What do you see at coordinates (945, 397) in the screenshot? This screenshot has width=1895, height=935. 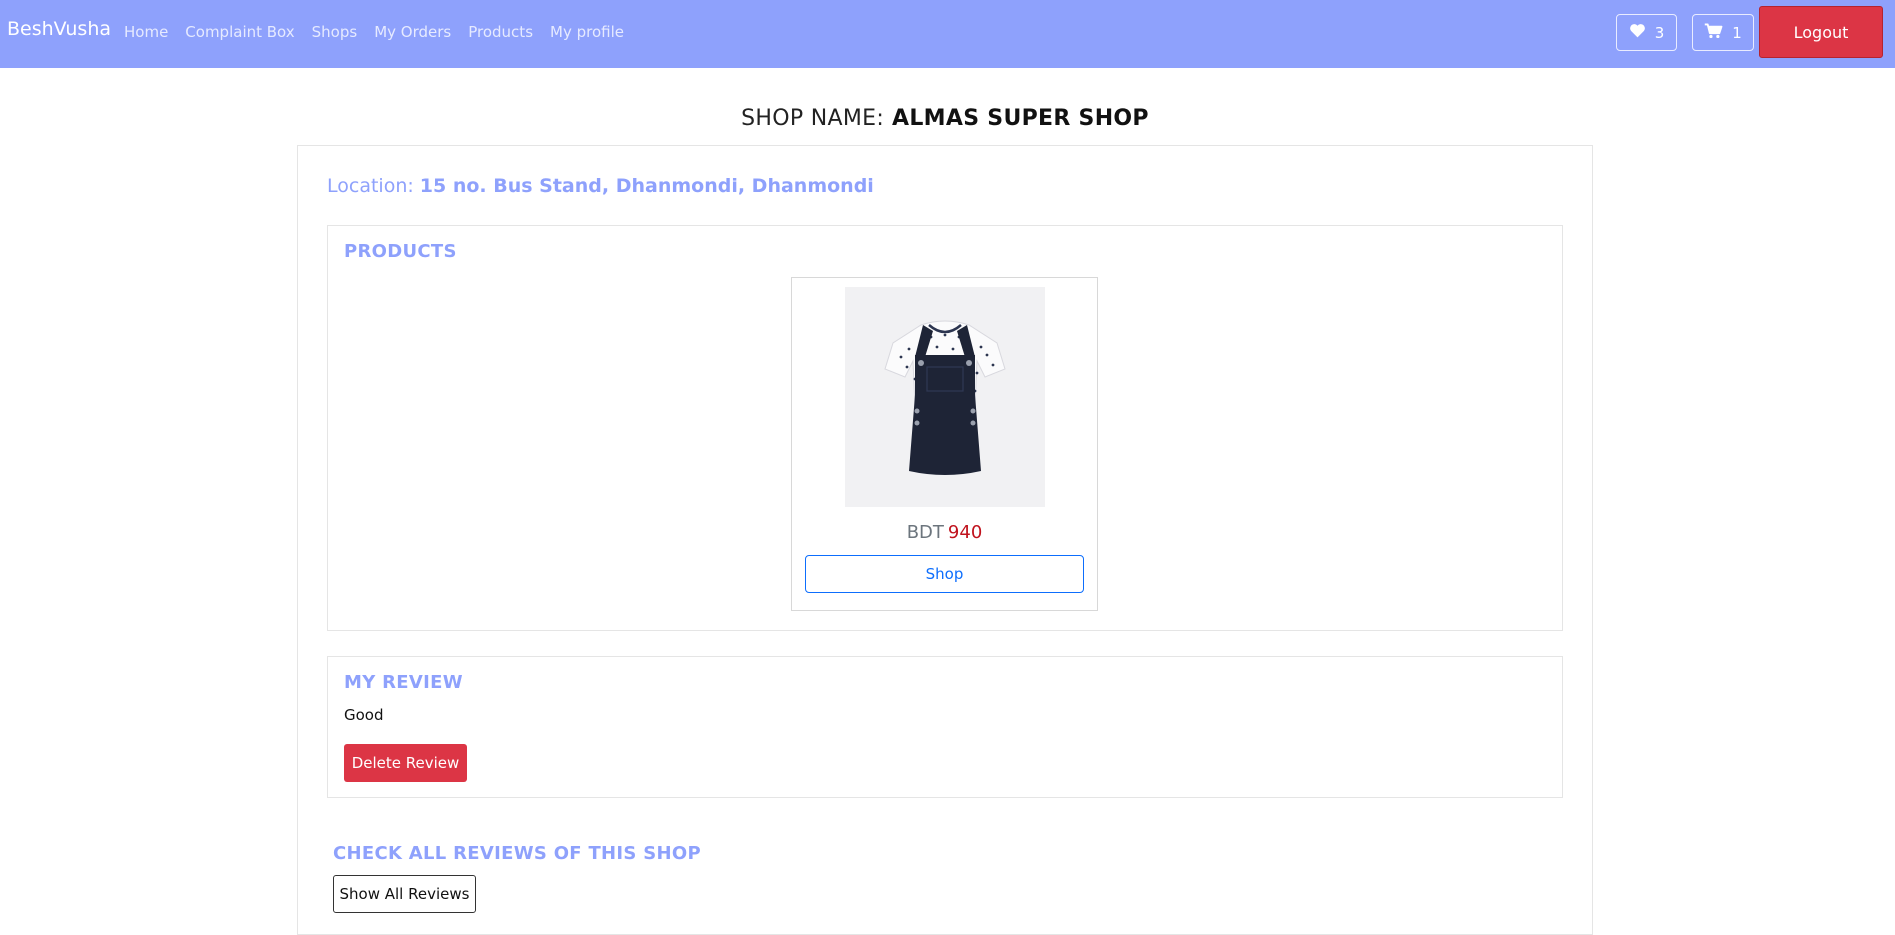 I see `product-image` at bounding box center [945, 397].